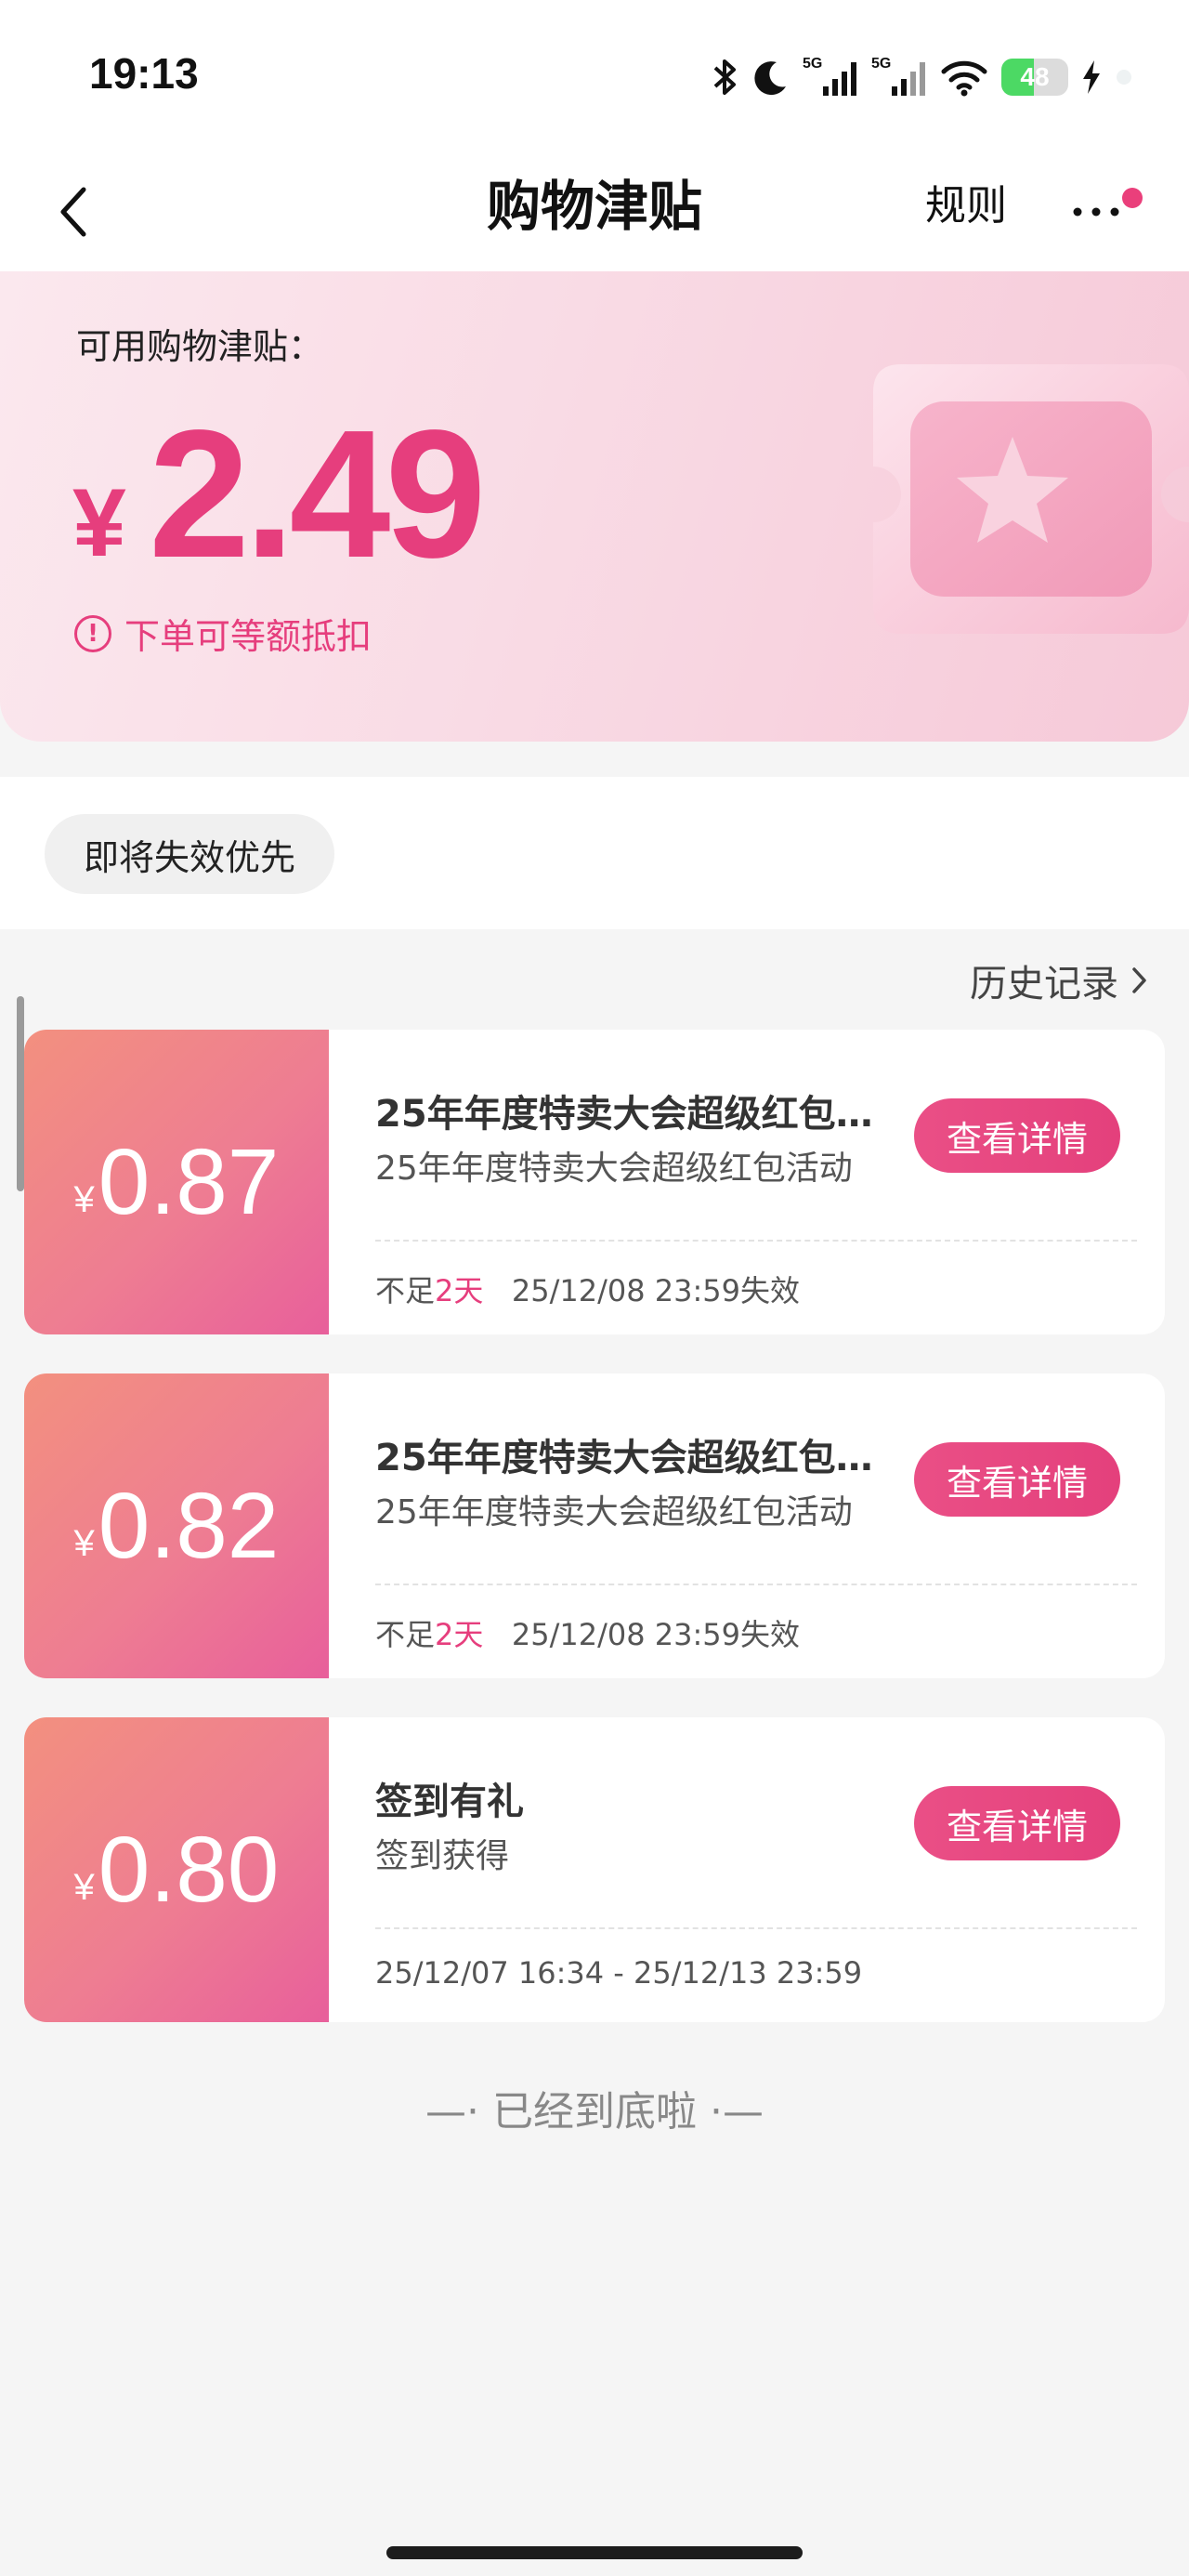 Image resolution: width=1189 pixels, height=2576 pixels. I want to click on card-amount-block: ¥ 0.82, so click(176, 1525).